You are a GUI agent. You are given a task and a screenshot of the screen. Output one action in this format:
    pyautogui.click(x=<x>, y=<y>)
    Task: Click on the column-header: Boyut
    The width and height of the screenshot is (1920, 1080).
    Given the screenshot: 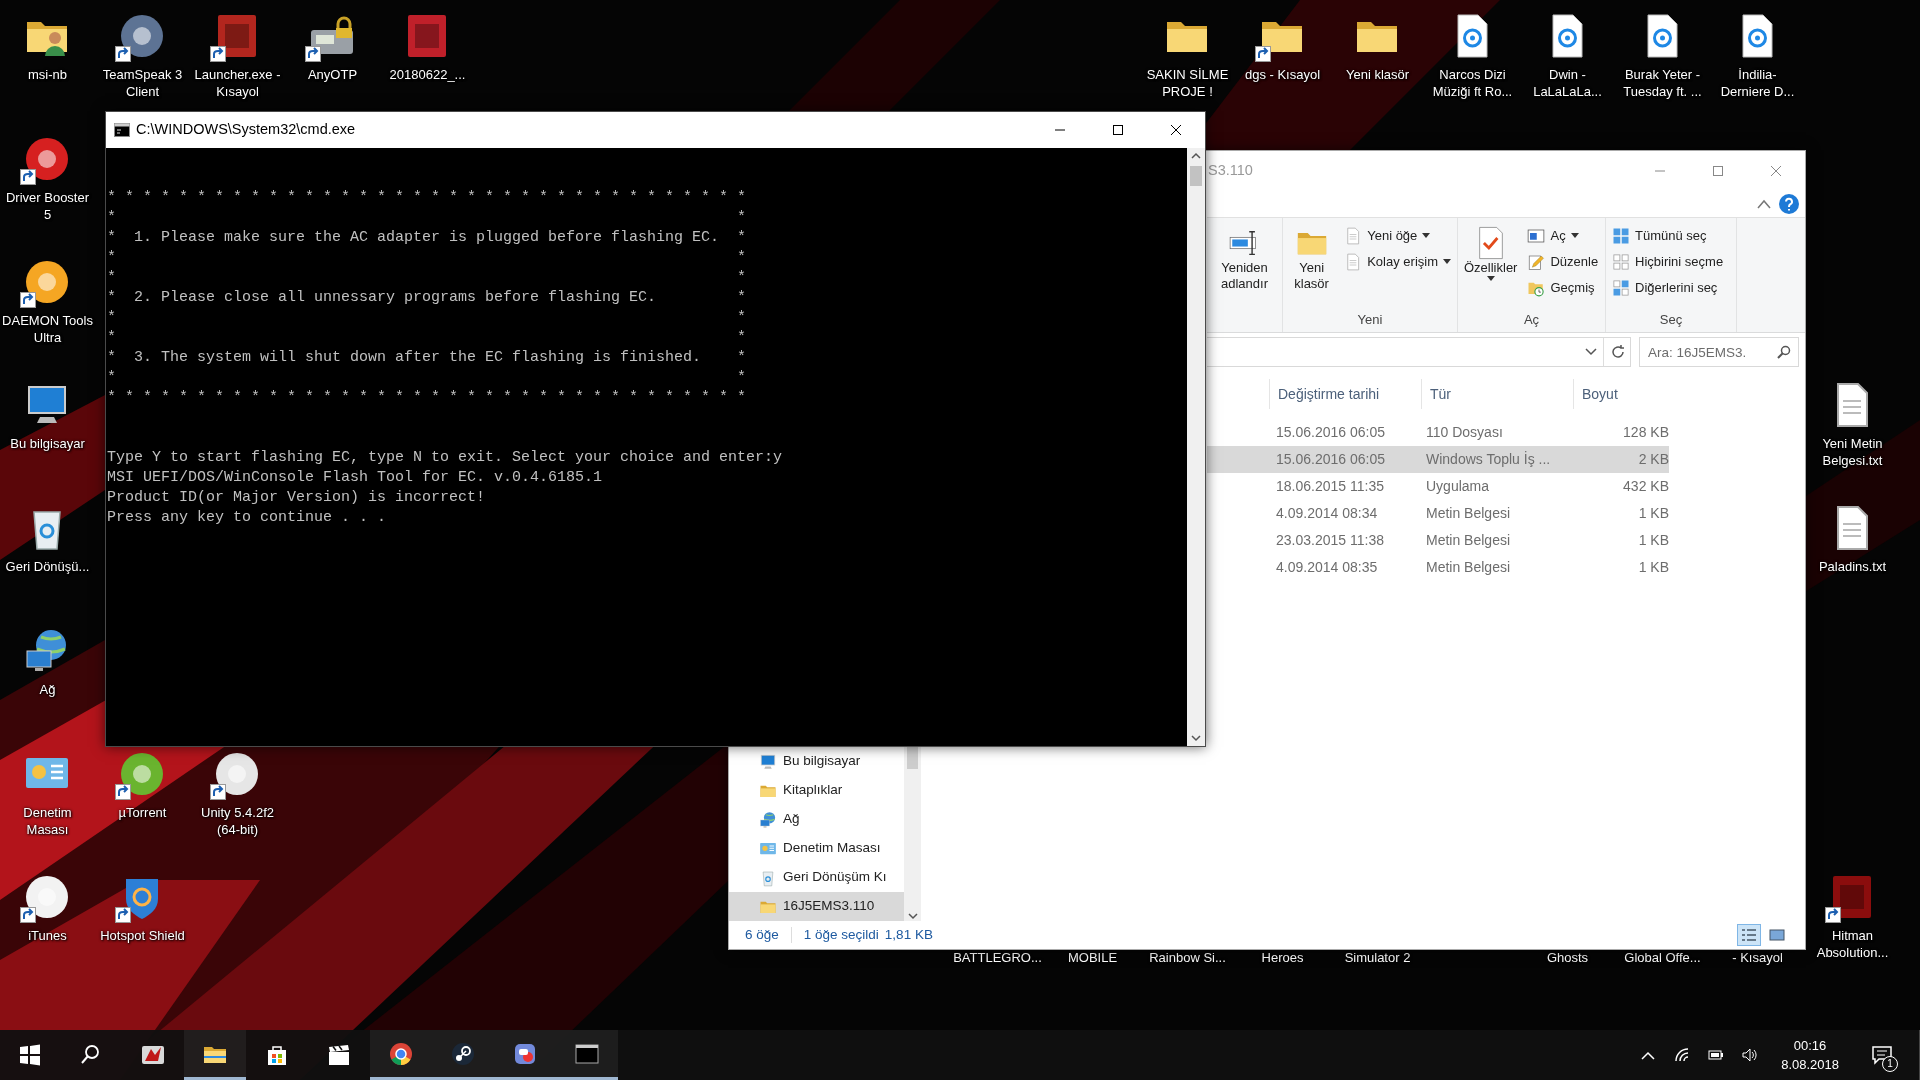 What is the action you would take?
    pyautogui.click(x=1623, y=394)
    